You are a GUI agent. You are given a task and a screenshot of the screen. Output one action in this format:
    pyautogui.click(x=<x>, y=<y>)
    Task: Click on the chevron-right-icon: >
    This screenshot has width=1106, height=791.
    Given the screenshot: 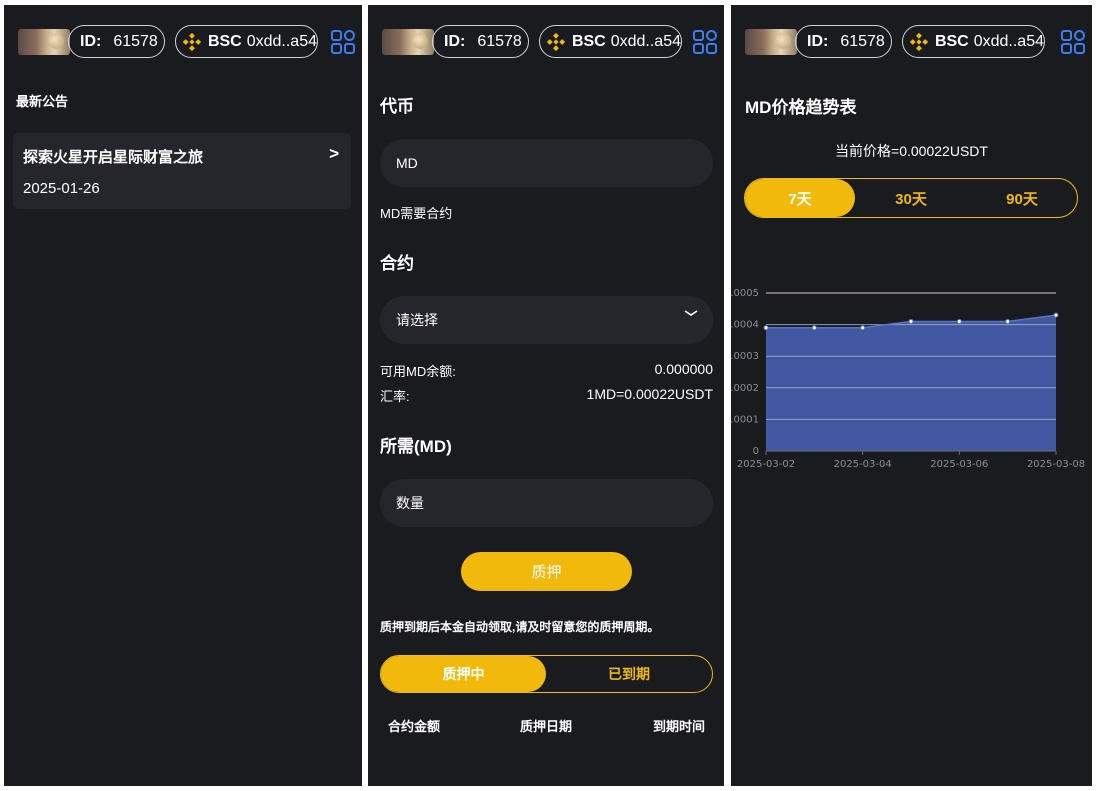 What is the action you would take?
    pyautogui.click(x=334, y=153)
    